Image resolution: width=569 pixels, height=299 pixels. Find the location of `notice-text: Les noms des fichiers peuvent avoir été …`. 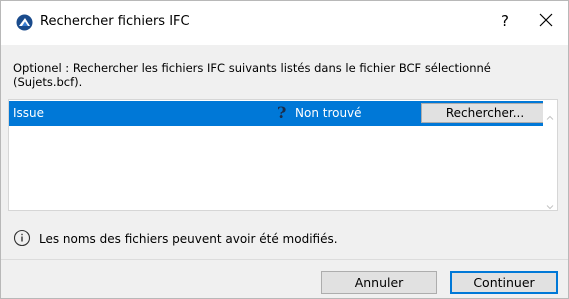

notice-text: Les noms des fichiers peuvent avoir été … is located at coordinates (188, 239).